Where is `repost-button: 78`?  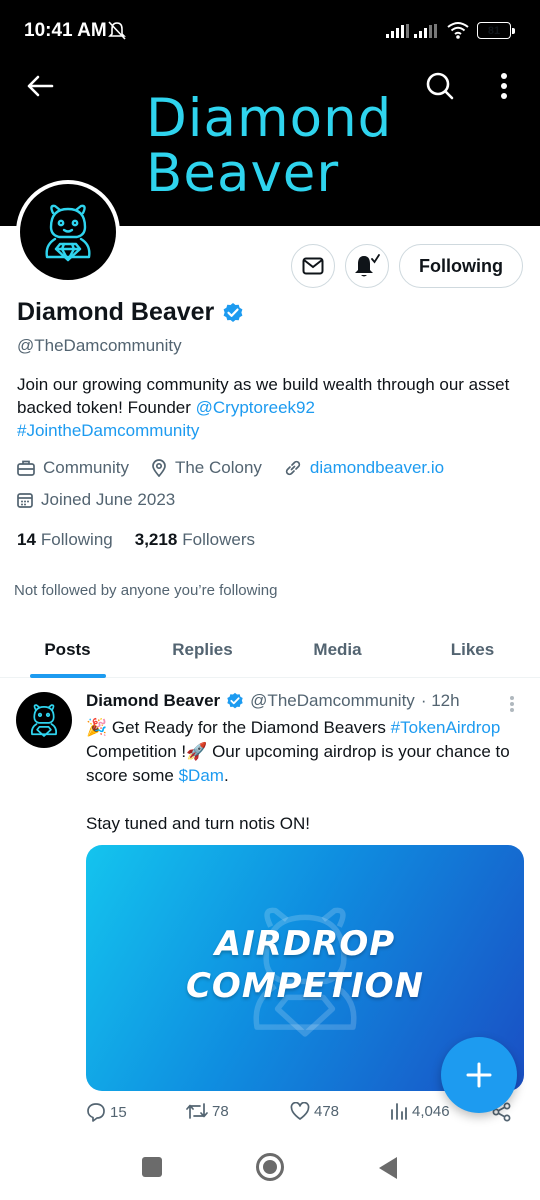
repost-button: 78 is located at coordinates (207, 1111).